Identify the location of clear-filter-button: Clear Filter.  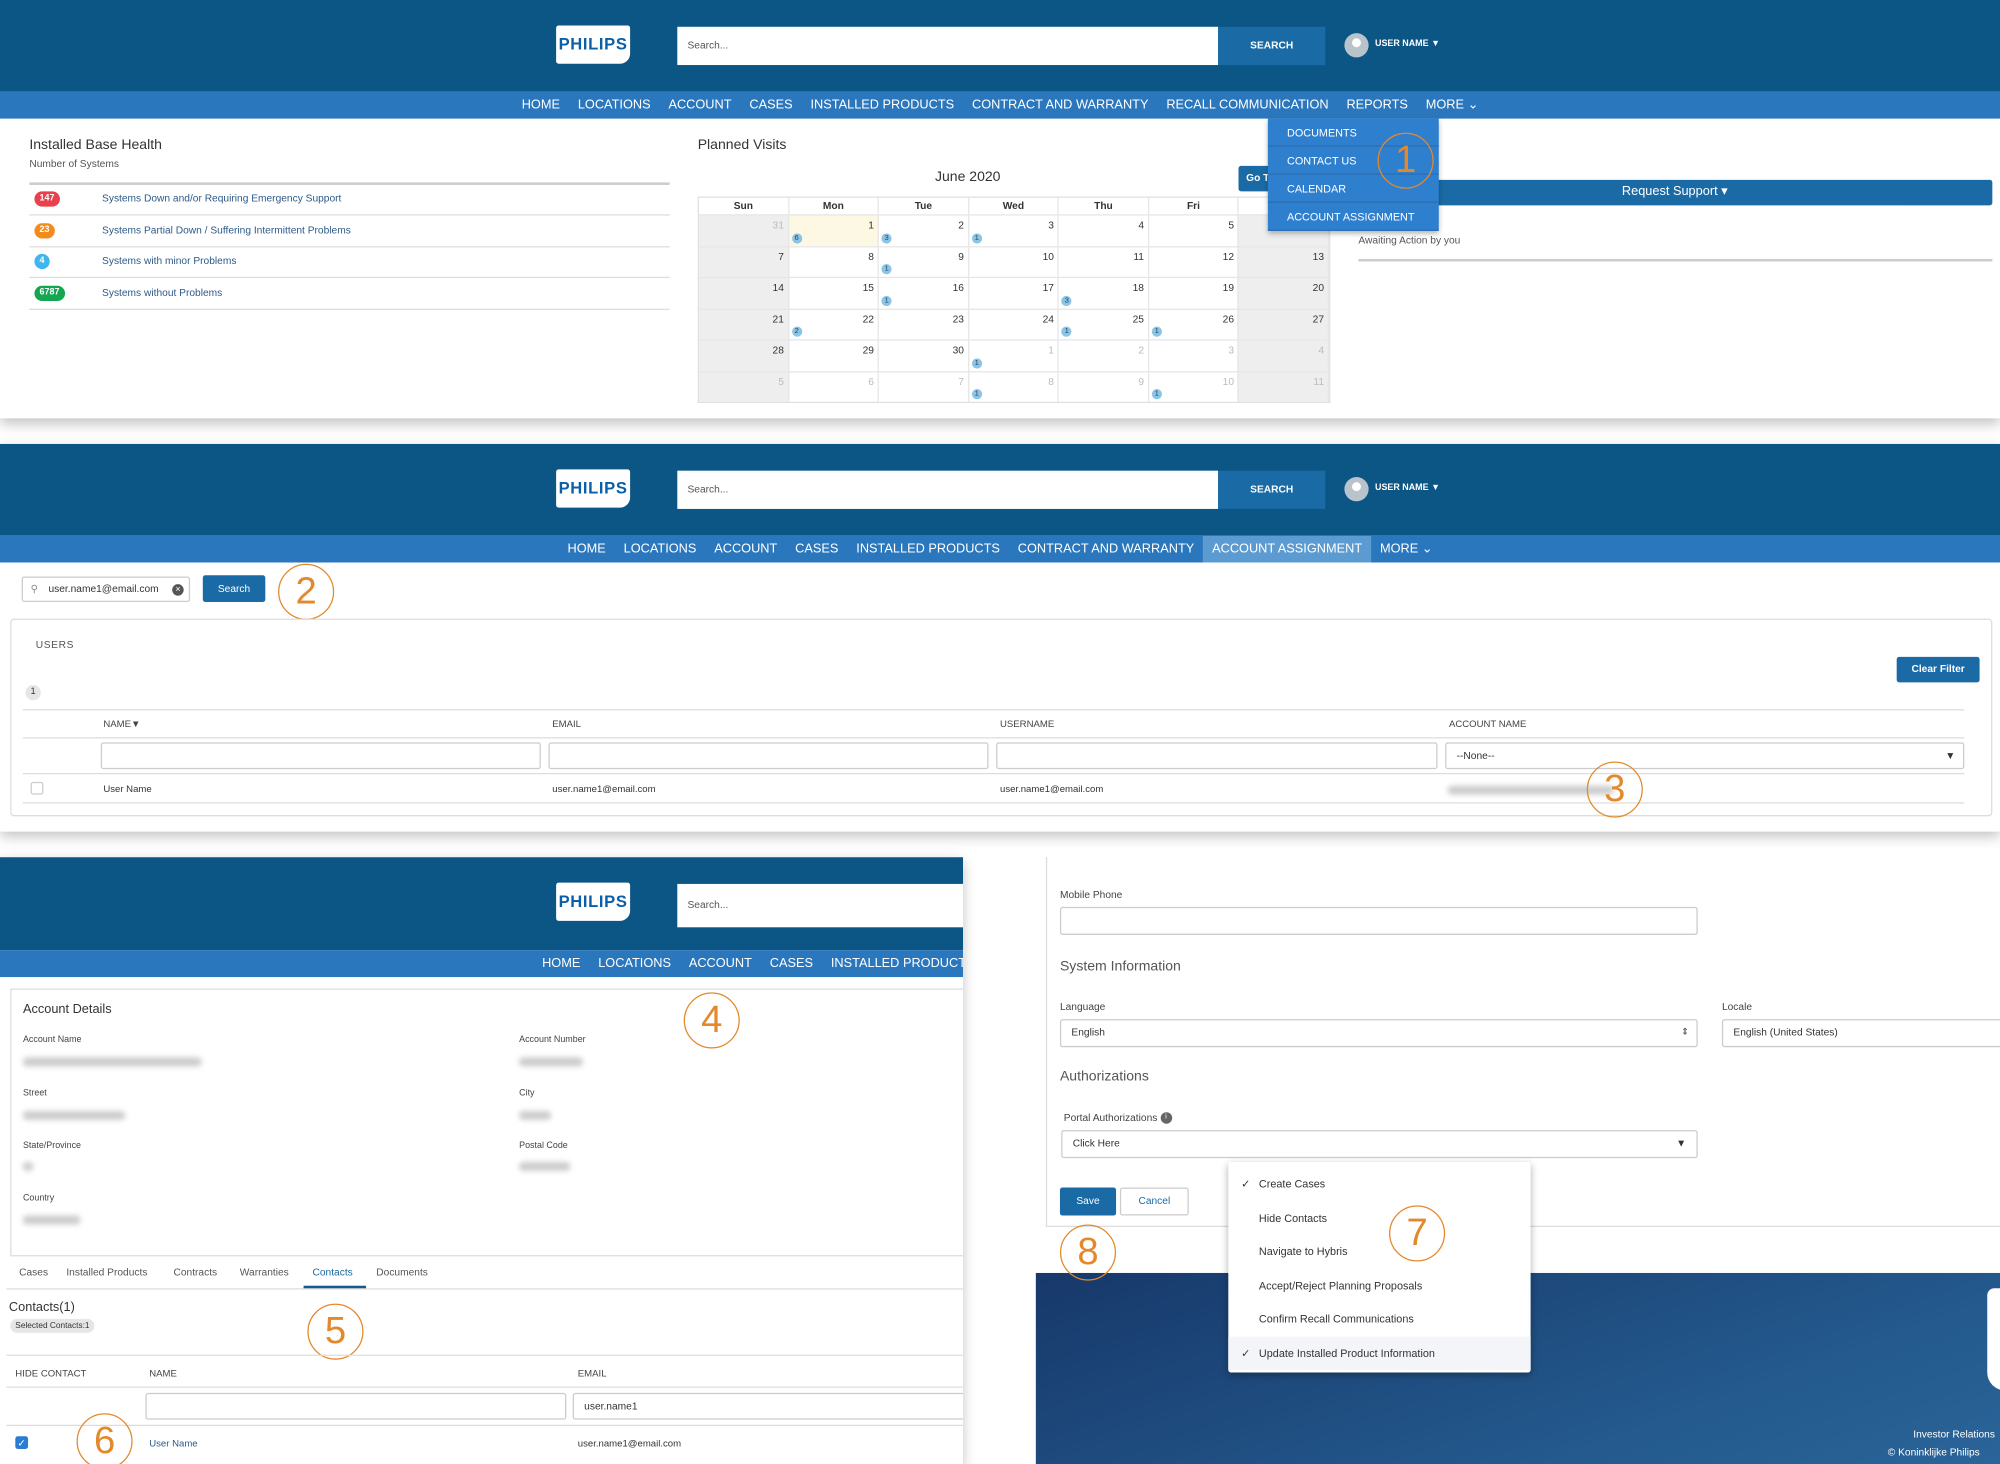
(1938, 669).